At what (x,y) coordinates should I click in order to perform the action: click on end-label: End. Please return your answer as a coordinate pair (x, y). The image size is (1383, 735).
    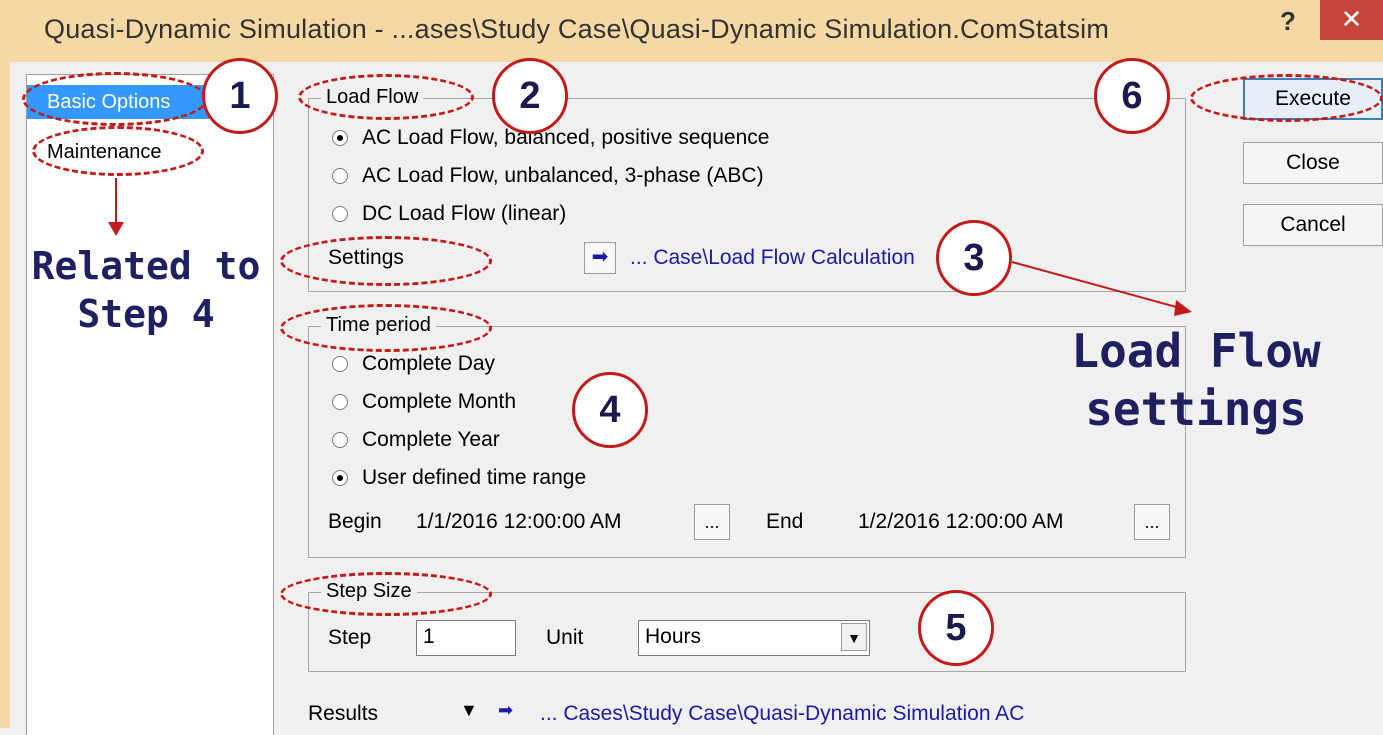
    Looking at the image, I should click on (785, 521).